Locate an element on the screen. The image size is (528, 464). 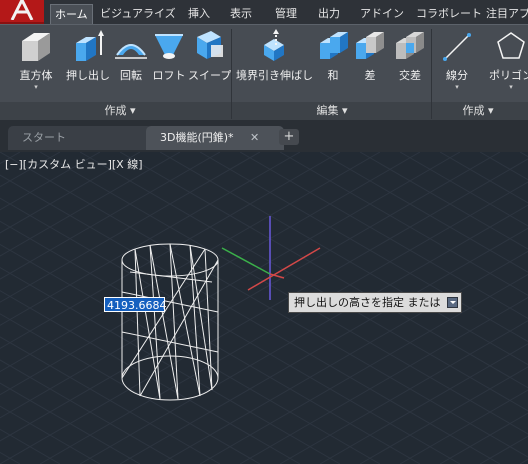
tab-addins: アドイン is located at coordinates (382, 14).